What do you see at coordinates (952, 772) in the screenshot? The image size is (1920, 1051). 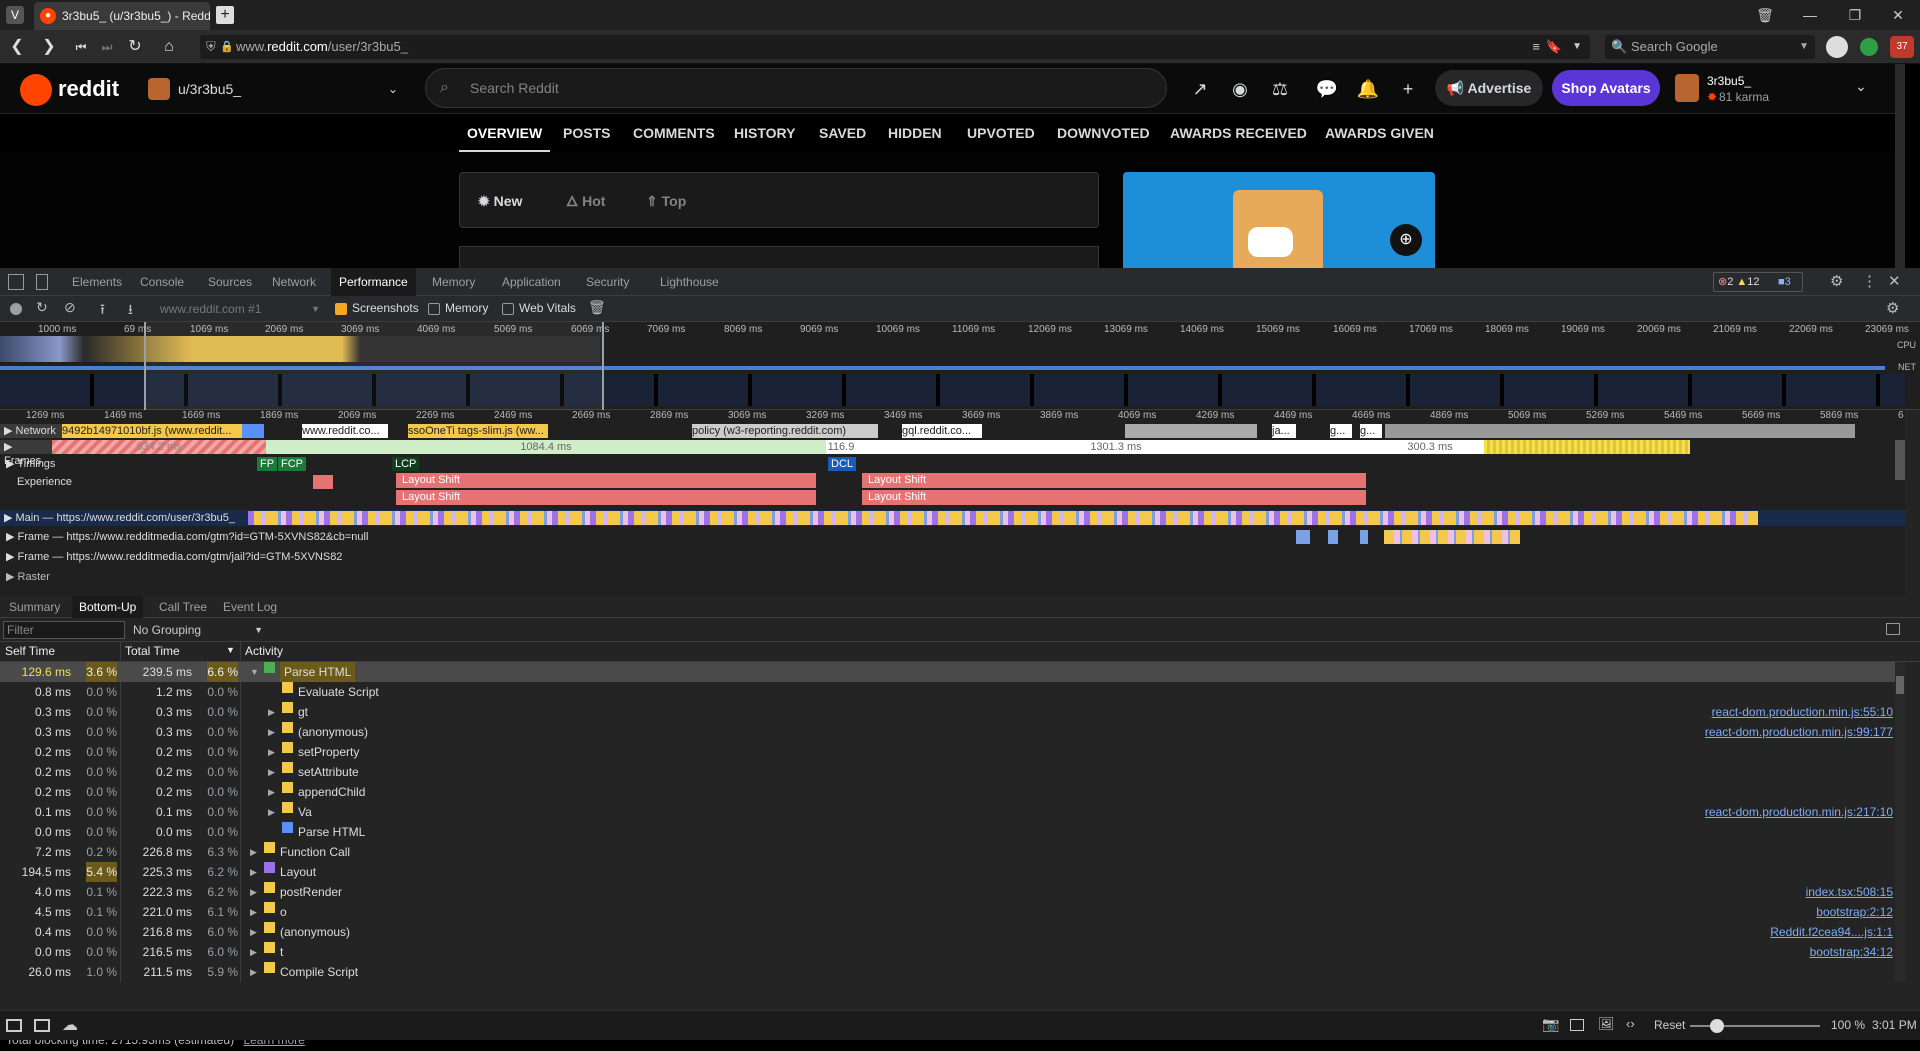 I see `table-row: 0.2 ms 0.0 % 0.2 ms 0.0 % ▶ setAttribute` at bounding box center [952, 772].